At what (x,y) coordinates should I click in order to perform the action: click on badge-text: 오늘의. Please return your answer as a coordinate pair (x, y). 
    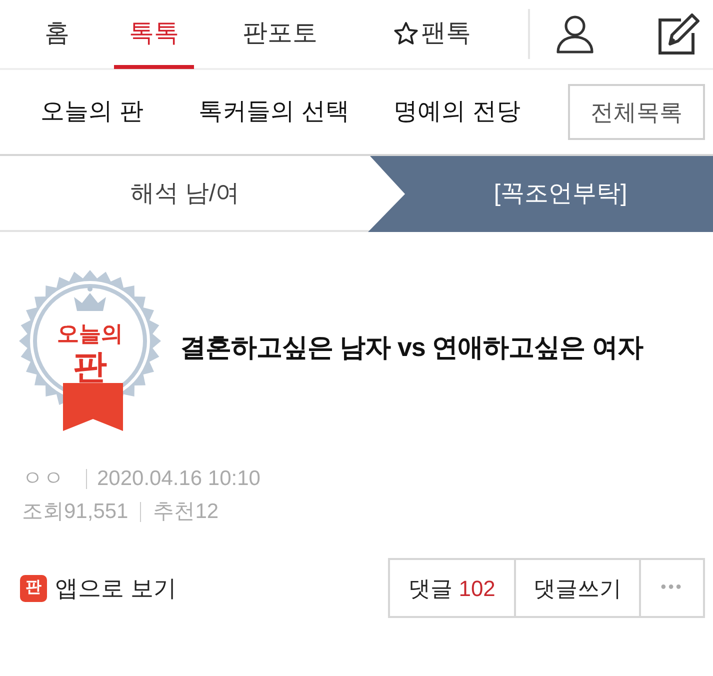
    Looking at the image, I should click on (90, 333).